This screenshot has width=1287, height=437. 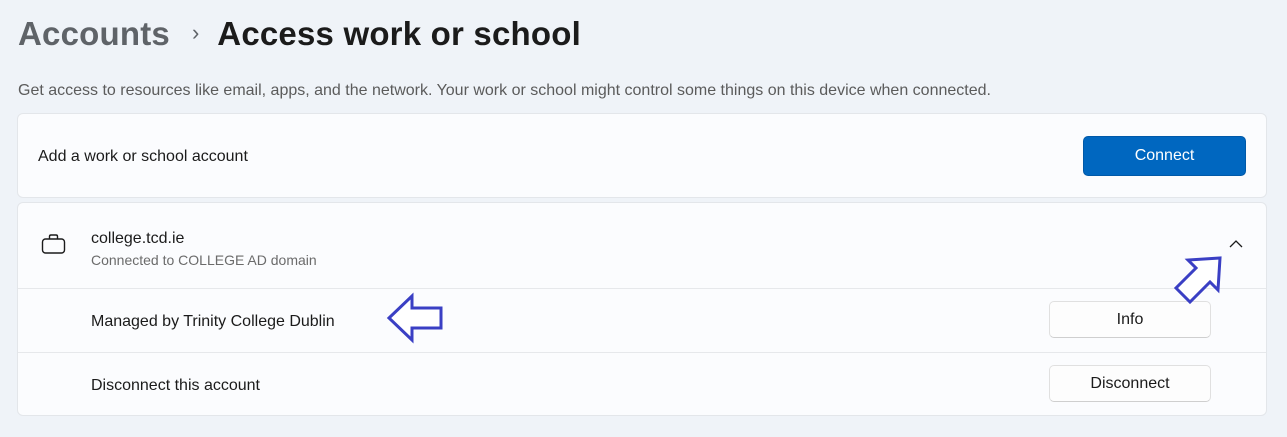 I want to click on breadcrumb-accounts-link: Accounts, so click(x=94, y=34).